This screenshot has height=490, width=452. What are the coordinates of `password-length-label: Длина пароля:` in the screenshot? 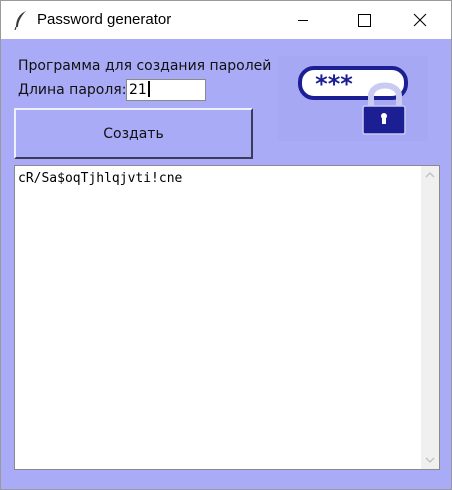 It's located at (72, 90).